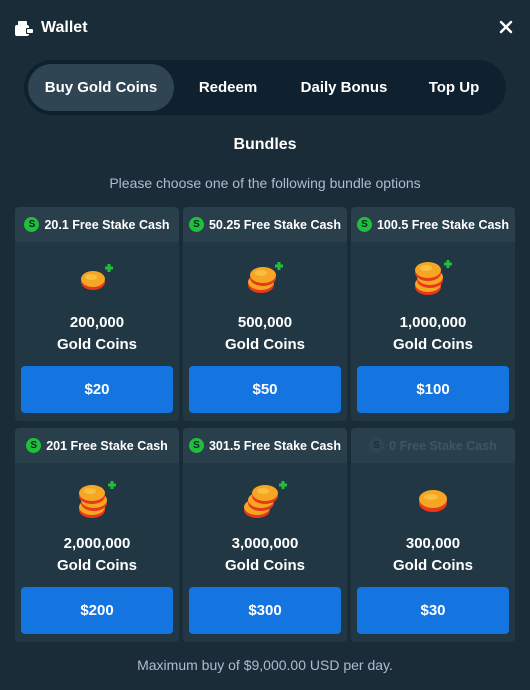 The image size is (530, 690). What do you see at coordinates (265, 144) in the screenshot?
I see `section-title: Bundles` at bounding box center [265, 144].